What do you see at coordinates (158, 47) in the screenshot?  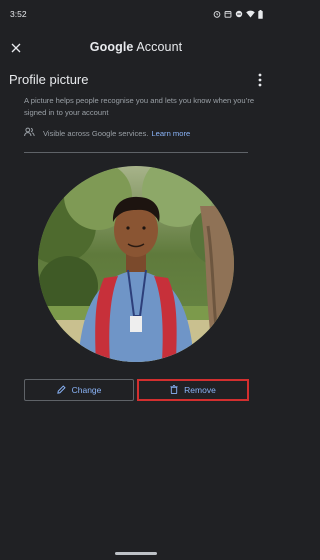 I see `app-title-suffix: Account` at bounding box center [158, 47].